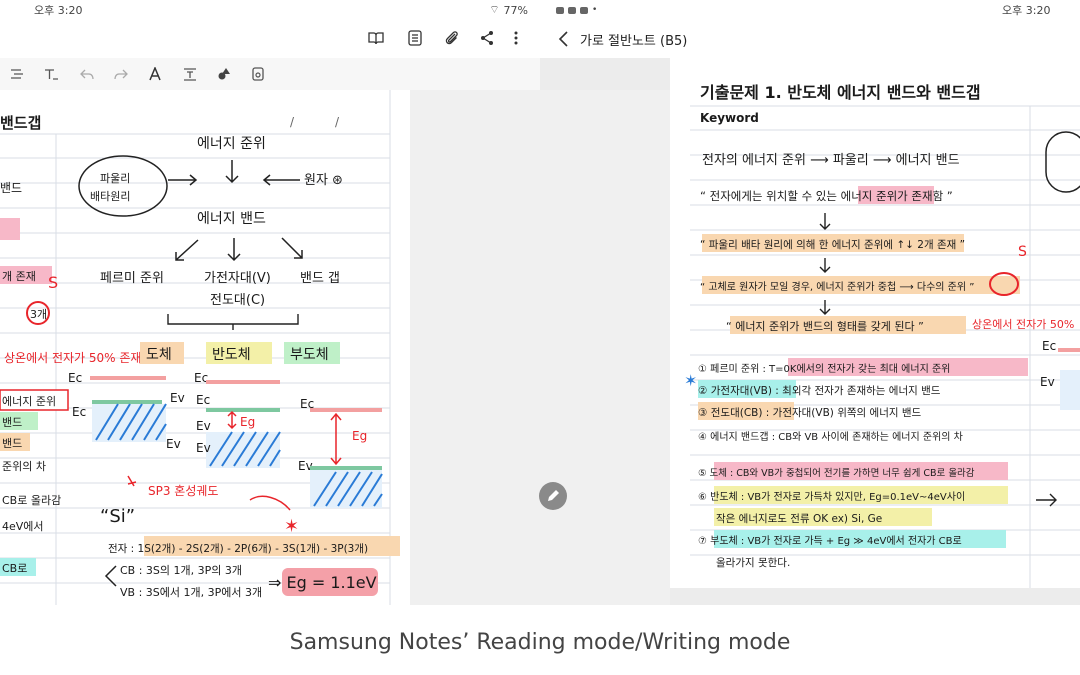  I want to click on room-temp-note: 상온에서 전자가 50% 존재, so click(72, 358).